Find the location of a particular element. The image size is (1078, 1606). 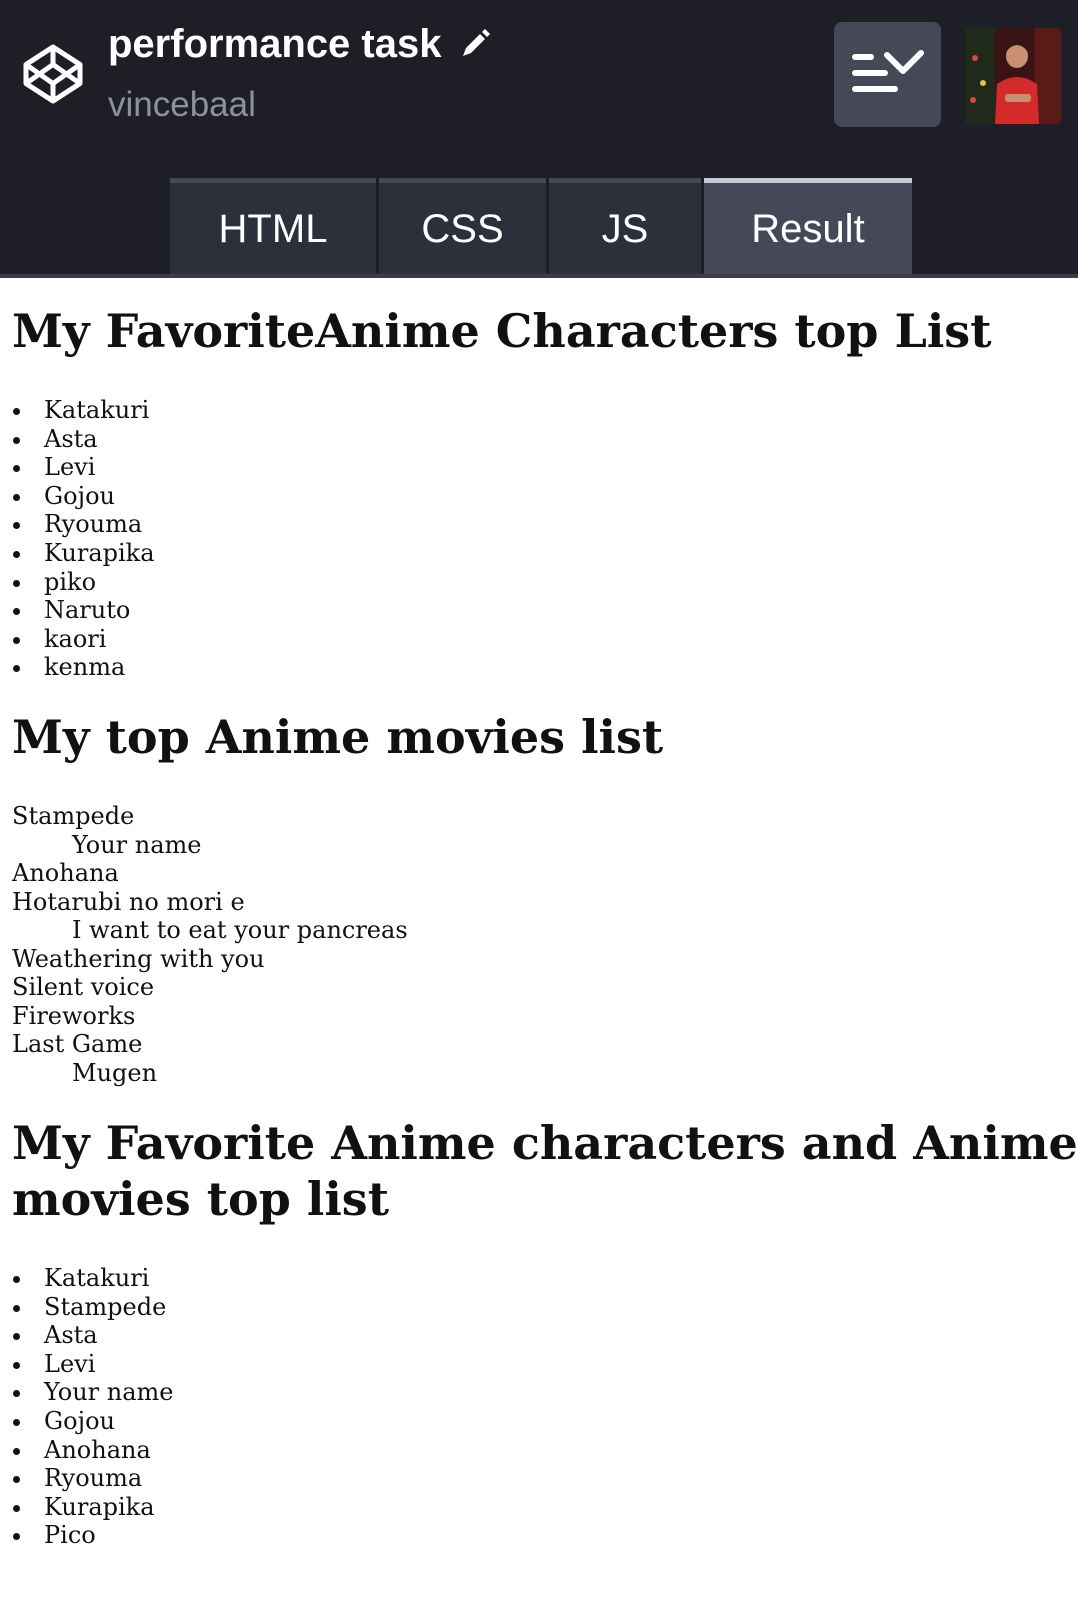

pen-title: performance task is located at coordinates (274, 44).